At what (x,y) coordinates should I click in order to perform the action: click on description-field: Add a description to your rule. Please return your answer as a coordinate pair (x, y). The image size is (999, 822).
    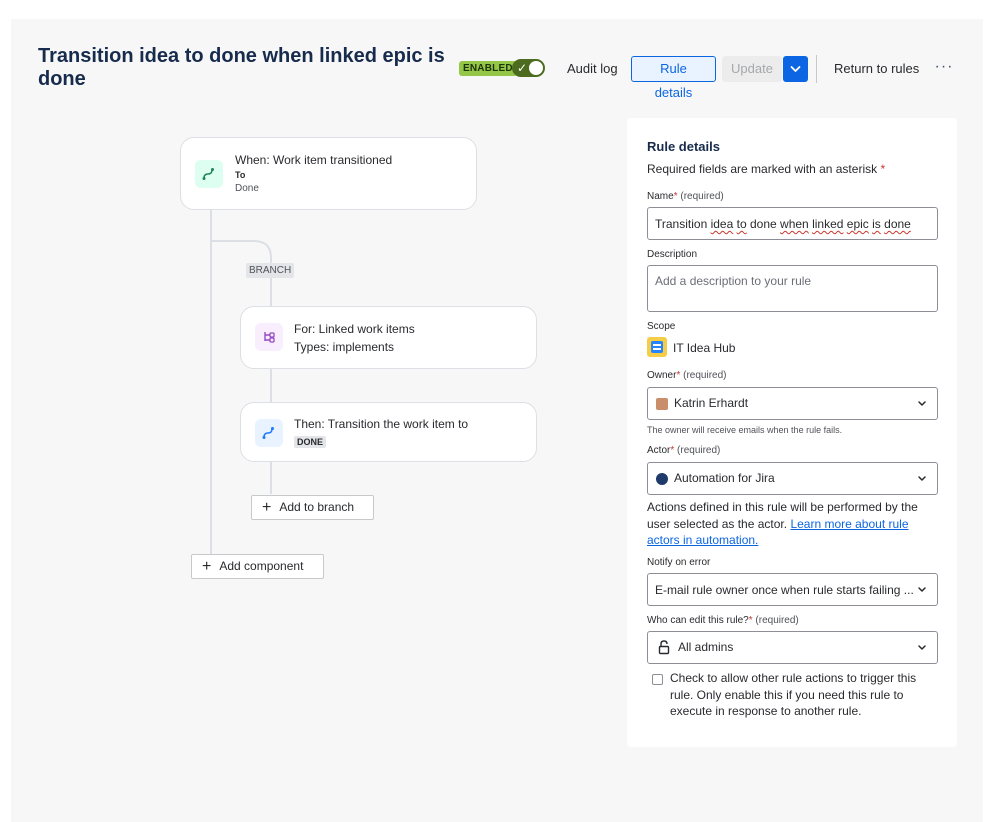
    Looking at the image, I should click on (792, 288).